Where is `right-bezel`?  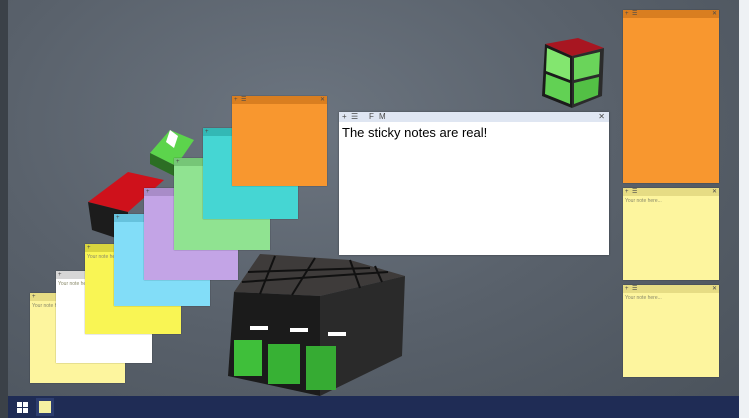 right-bezel is located at coordinates (744, 209).